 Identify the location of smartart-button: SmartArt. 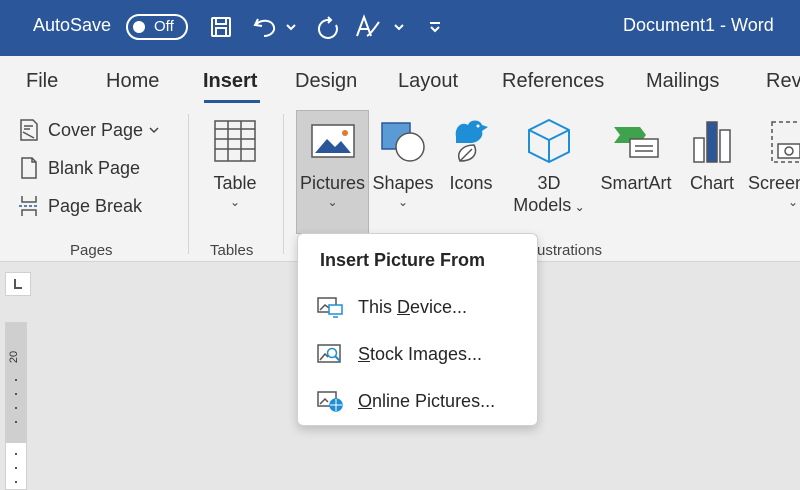
(636, 152).